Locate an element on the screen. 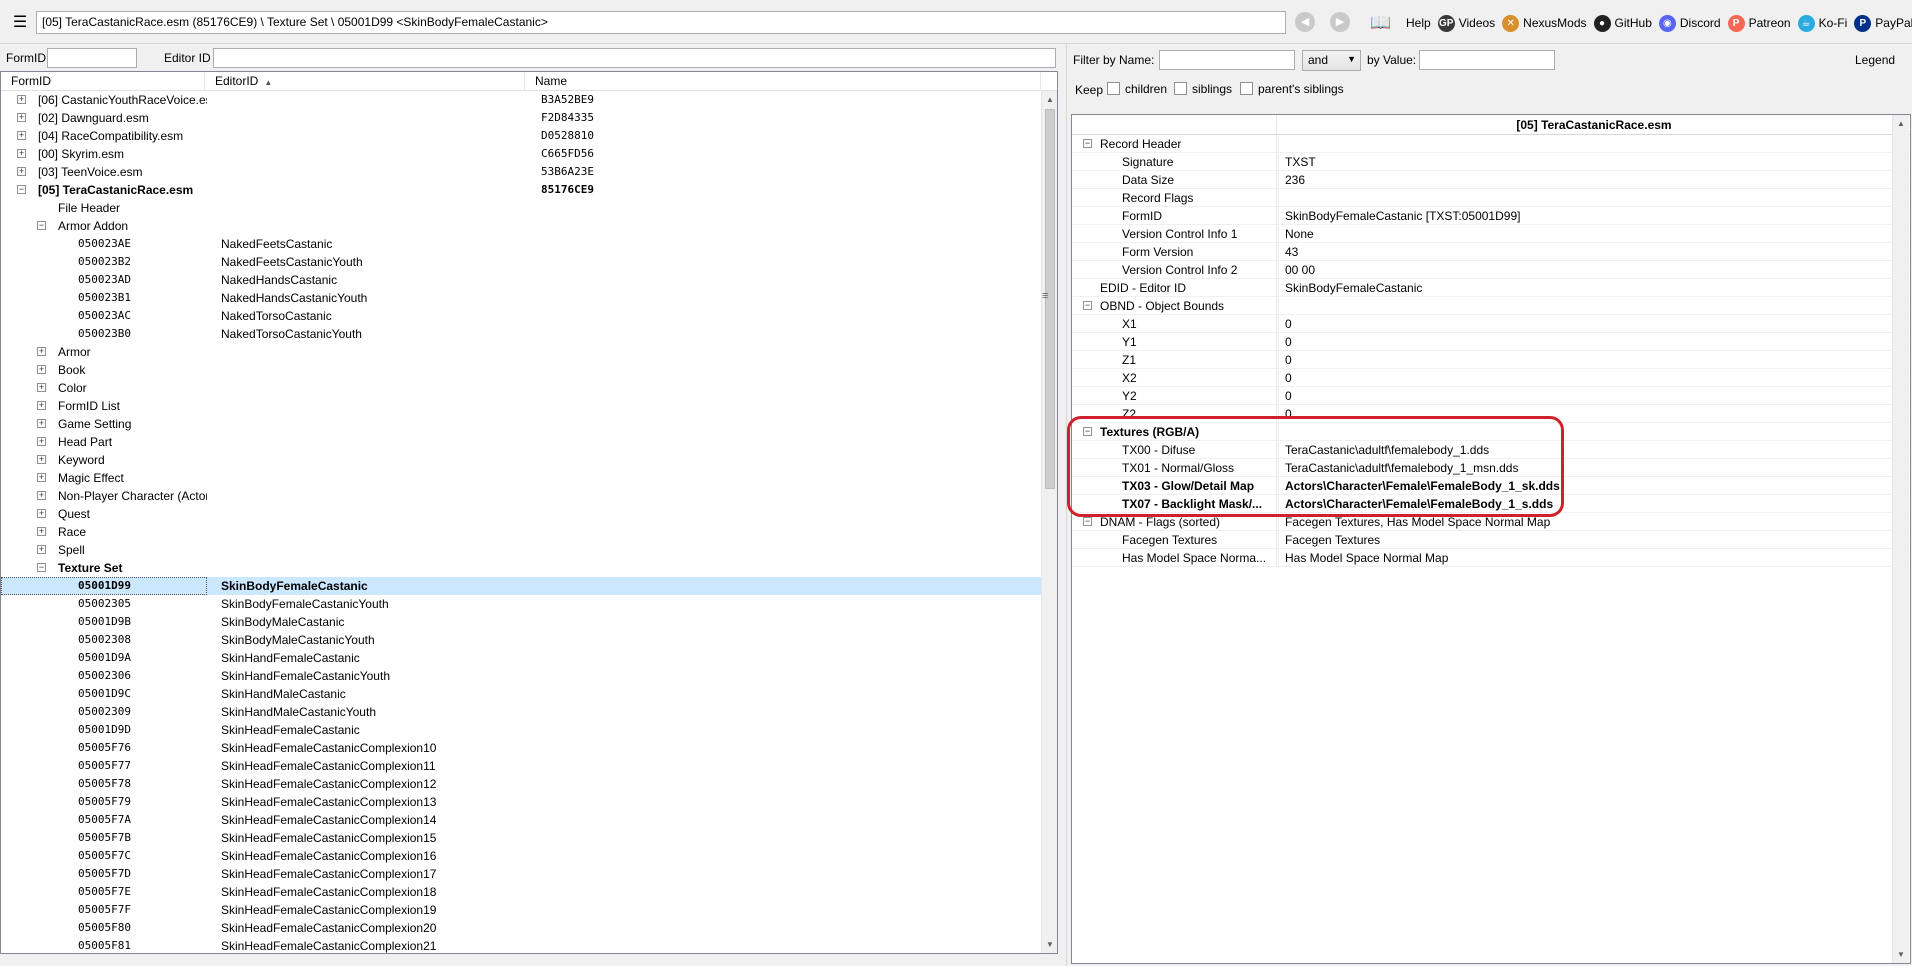  tree-row: + Armor is located at coordinates (521, 352).